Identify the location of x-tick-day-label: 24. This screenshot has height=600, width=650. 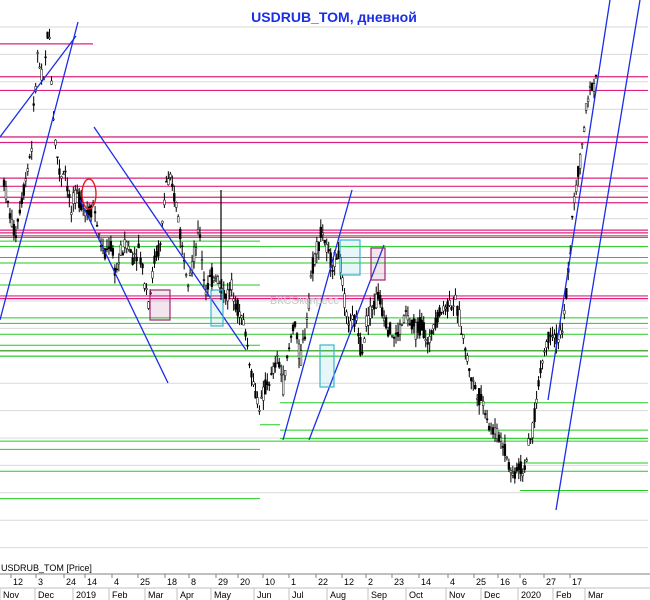
(71, 582).